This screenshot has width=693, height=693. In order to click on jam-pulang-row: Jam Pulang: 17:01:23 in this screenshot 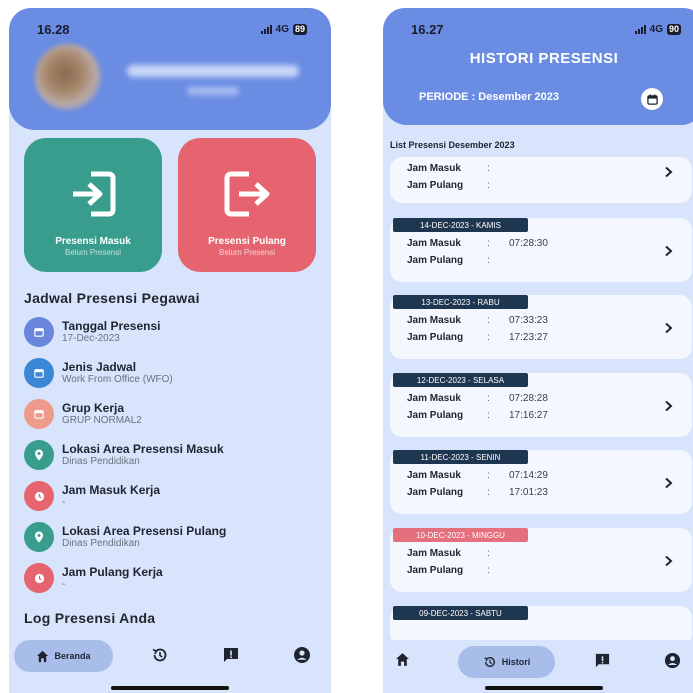, I will do `click(507, 493)`.